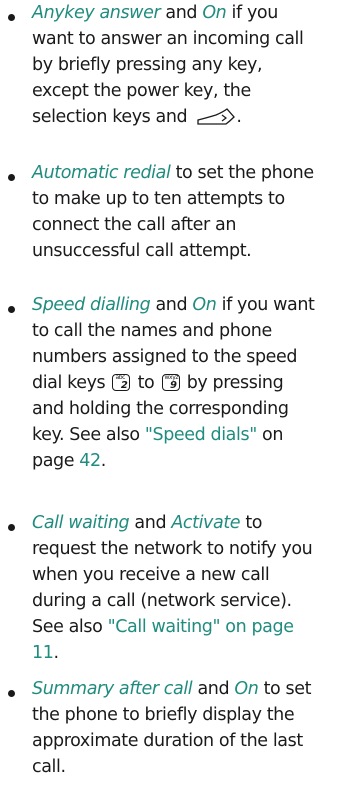  I want to click on text-line: selection keys and ., so click(184, 117).